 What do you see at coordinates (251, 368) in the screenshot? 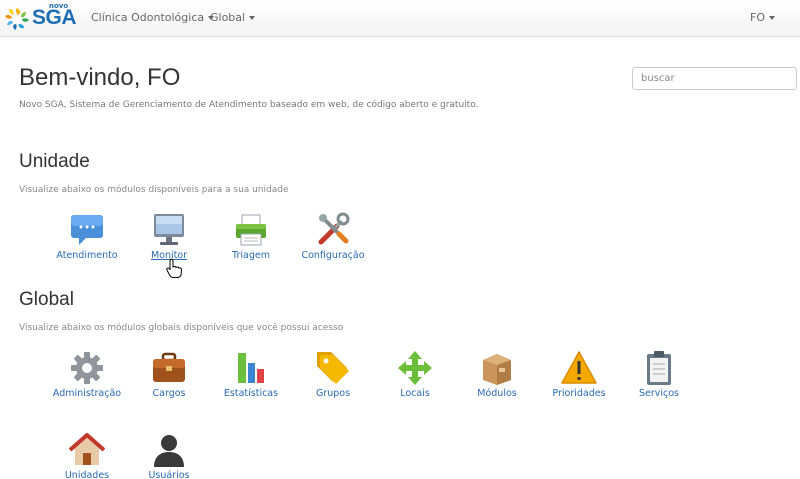
I see `bar-chart-icon` at bounding box center [251, 368].